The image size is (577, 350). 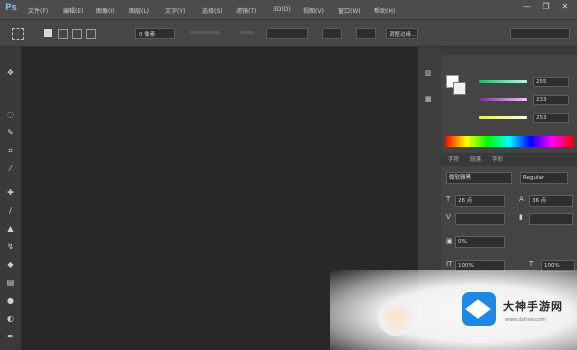 I want to click on menu-type: 文字(Y), so click(x=175, y=10).